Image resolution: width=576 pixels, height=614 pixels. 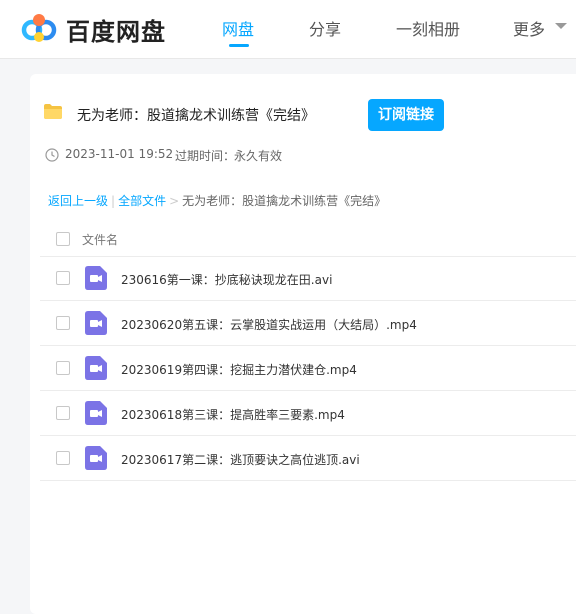 I want to click on chevron-down-icon, so click(x=561, y=26).